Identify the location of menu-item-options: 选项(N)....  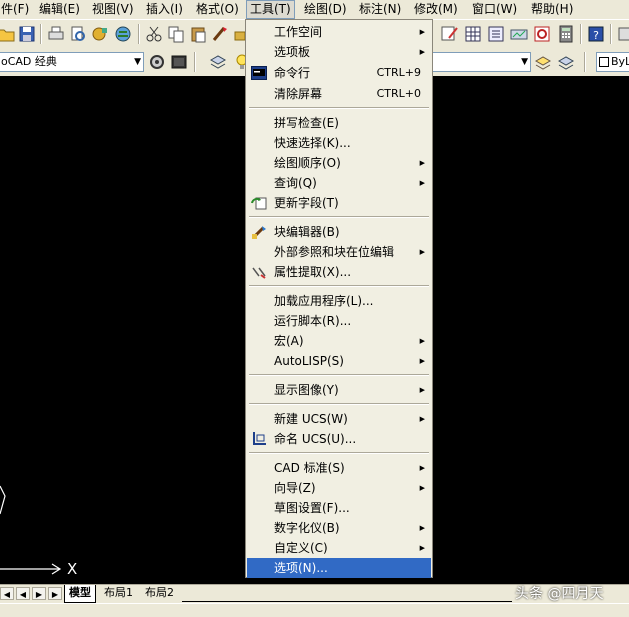
(339, 568).